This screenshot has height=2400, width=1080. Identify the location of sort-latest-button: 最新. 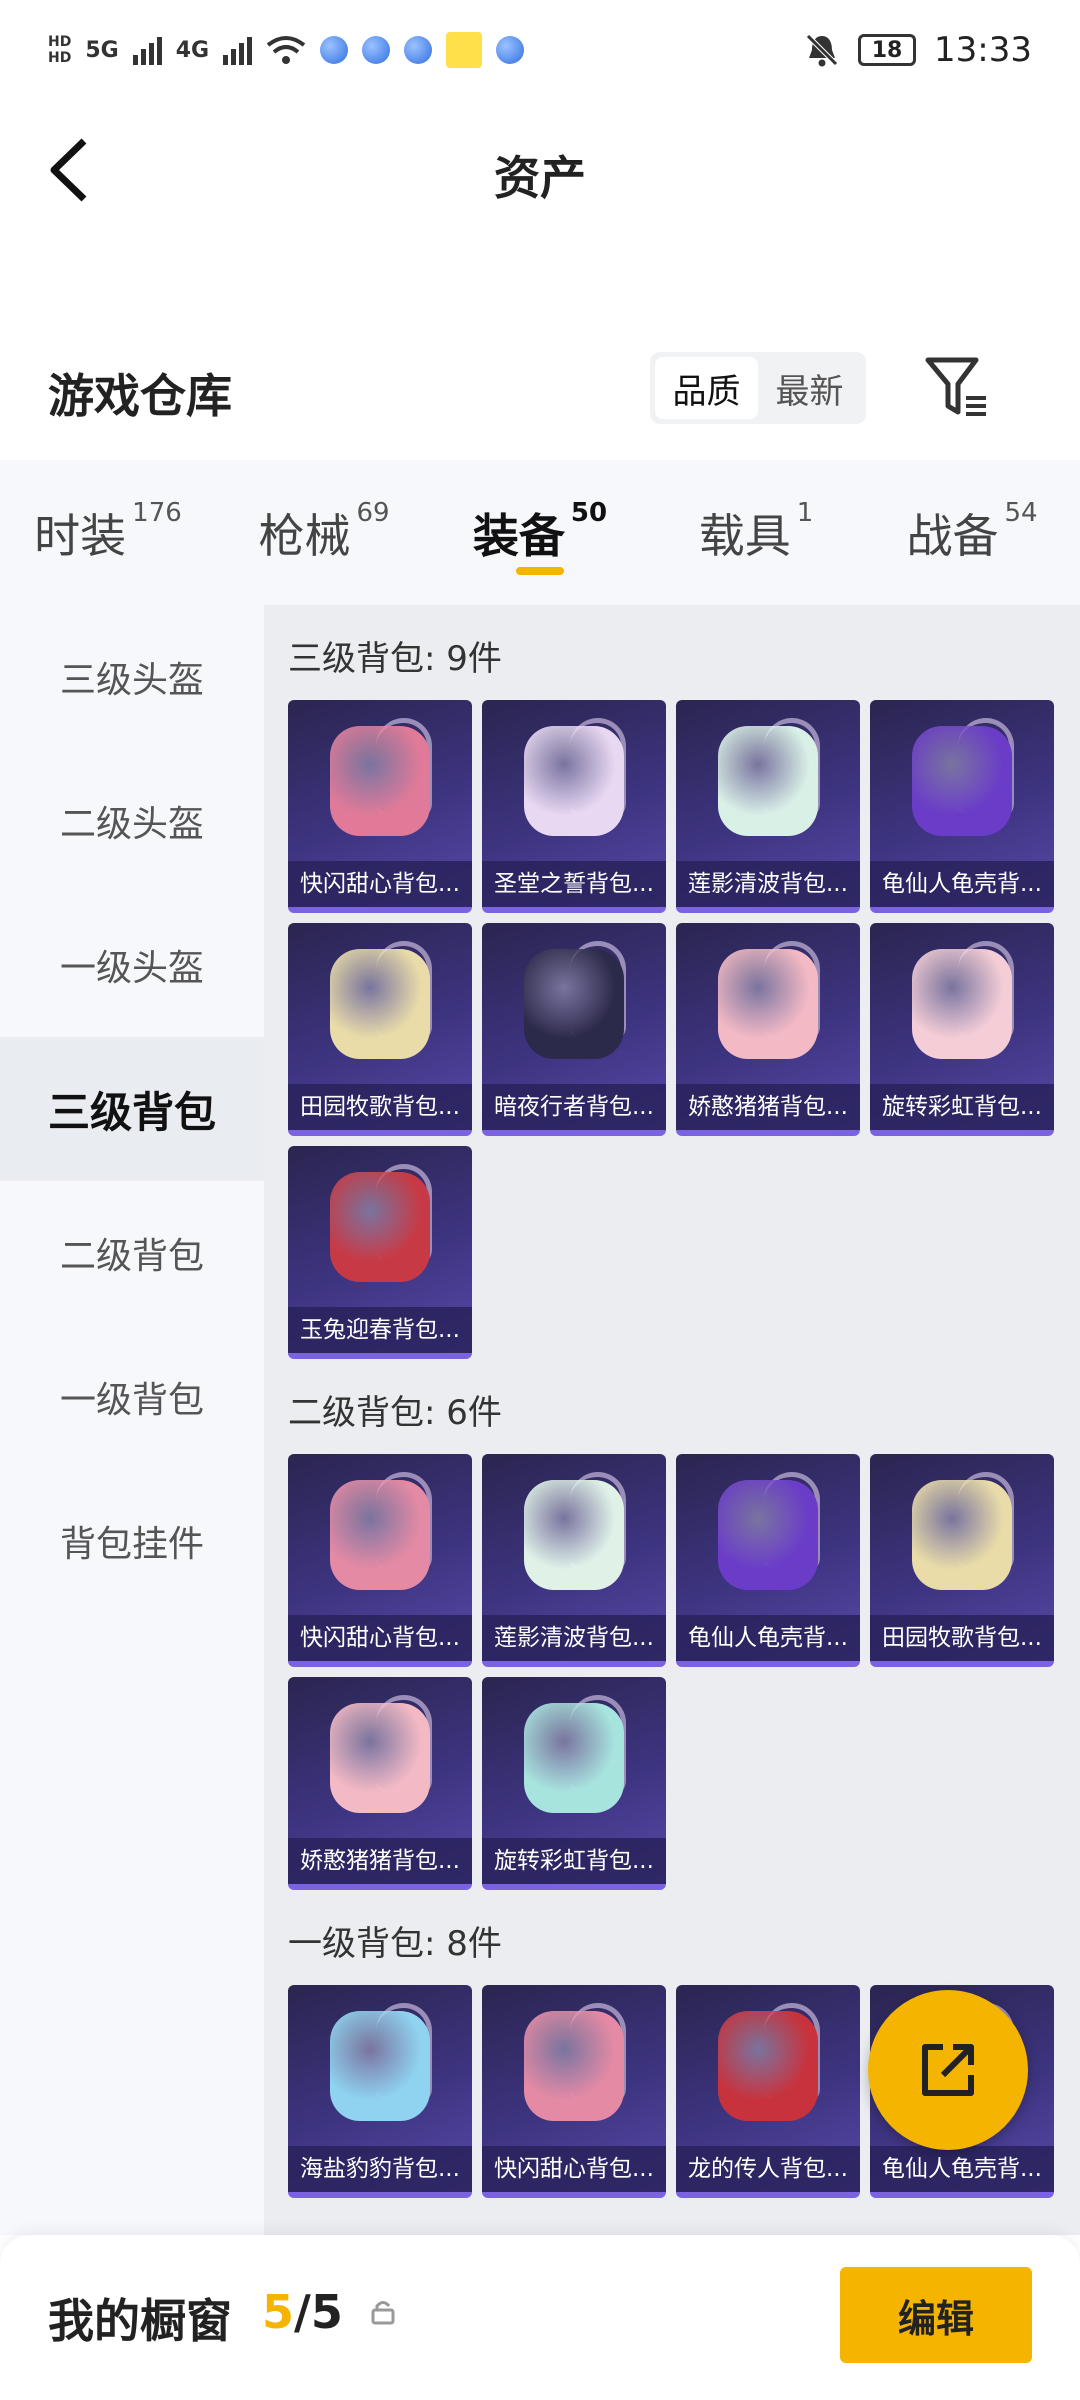
(809, 388).